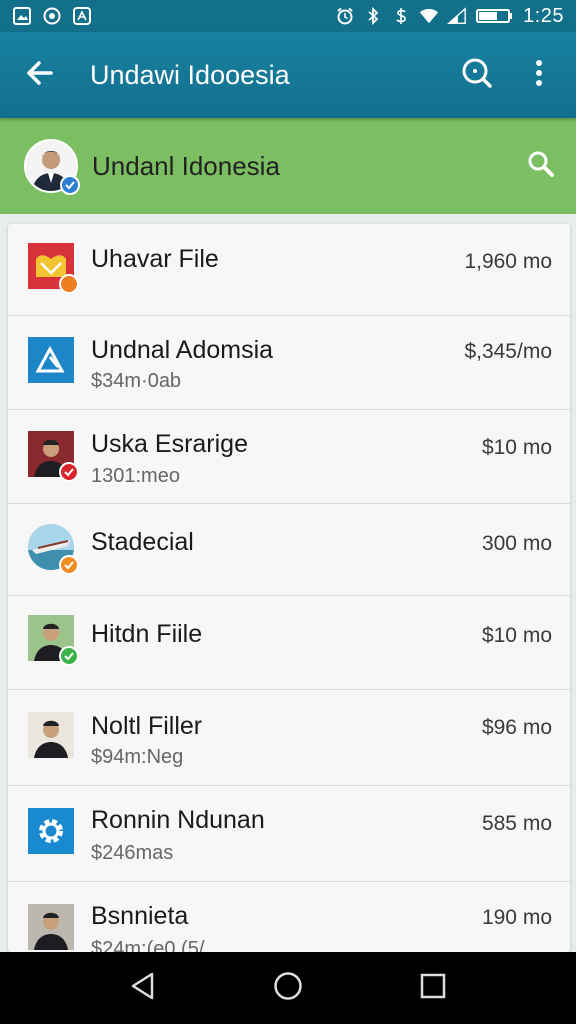  What do you see at coordinates (53, 268) in the screenshot?
I see `red-document-icon` at bounding box center [53, 268].